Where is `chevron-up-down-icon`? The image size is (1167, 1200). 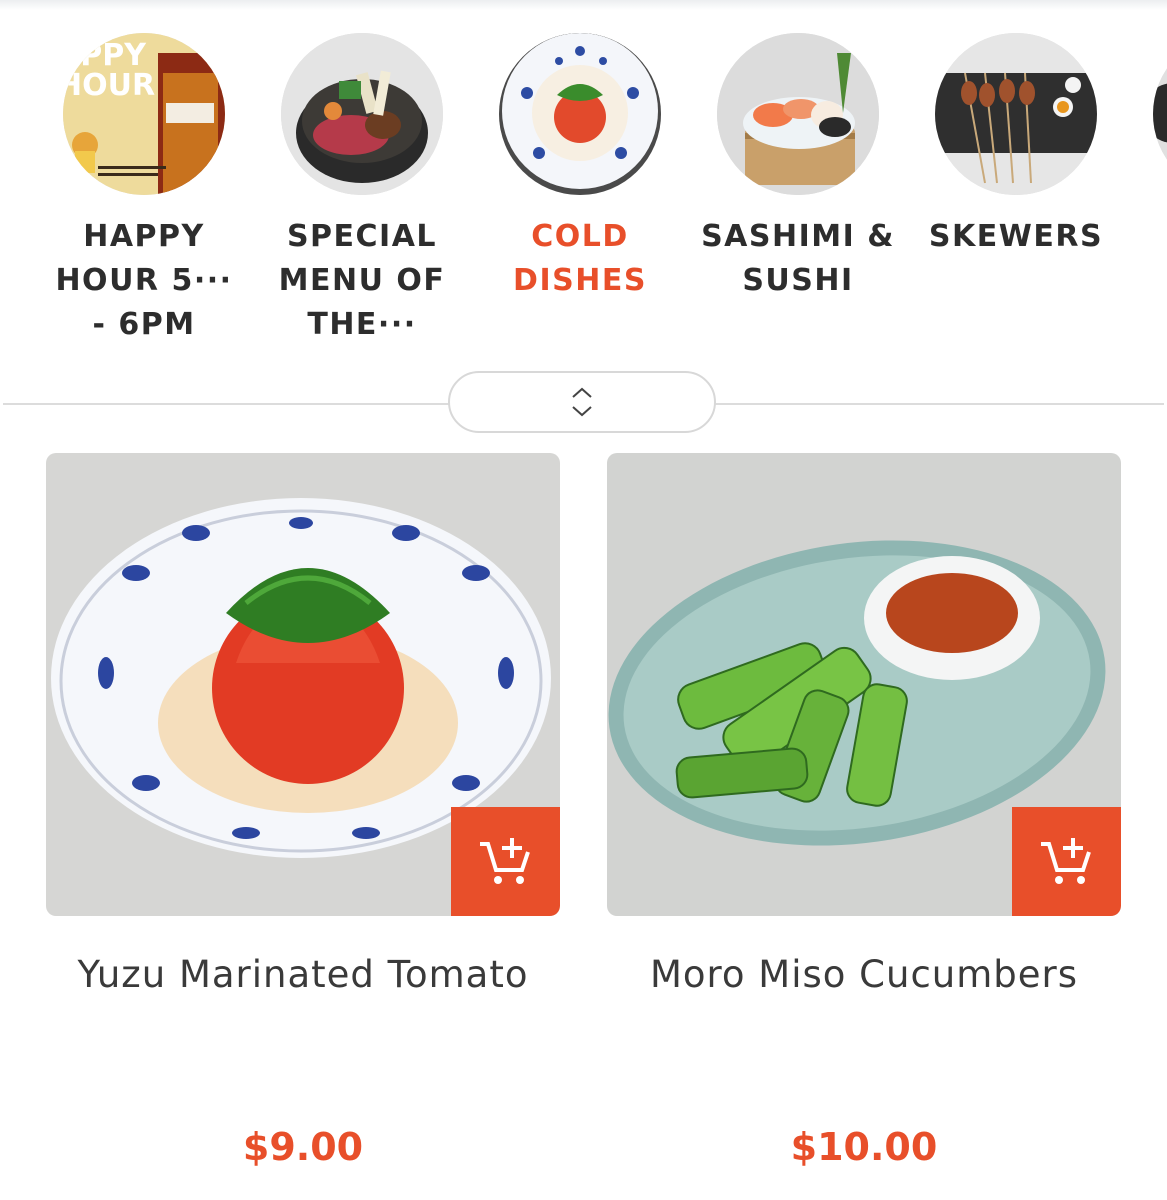 chevron-up-down-icon is located at coordinates (582, 402).